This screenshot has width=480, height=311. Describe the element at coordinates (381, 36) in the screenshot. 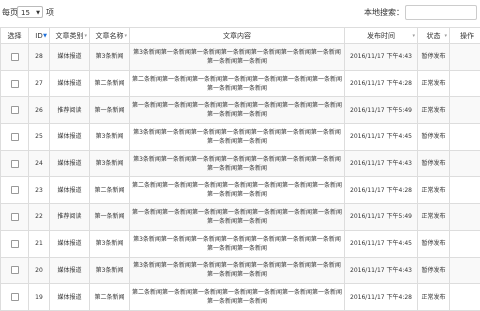

I see `col-header-time: 发布时间▾` at that location.